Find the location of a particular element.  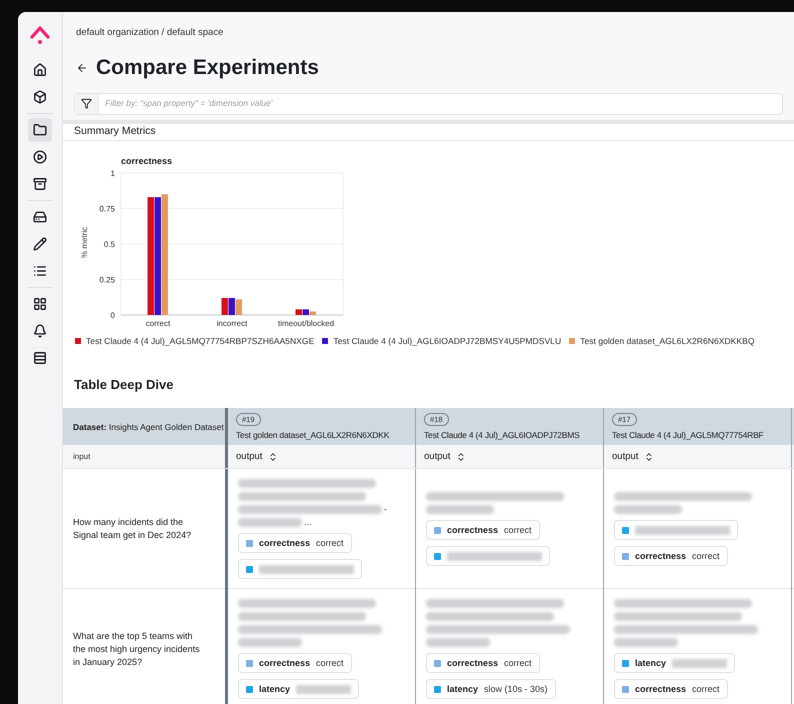

breadcrumb: default organization / default space is located at coordinates (150, 33).